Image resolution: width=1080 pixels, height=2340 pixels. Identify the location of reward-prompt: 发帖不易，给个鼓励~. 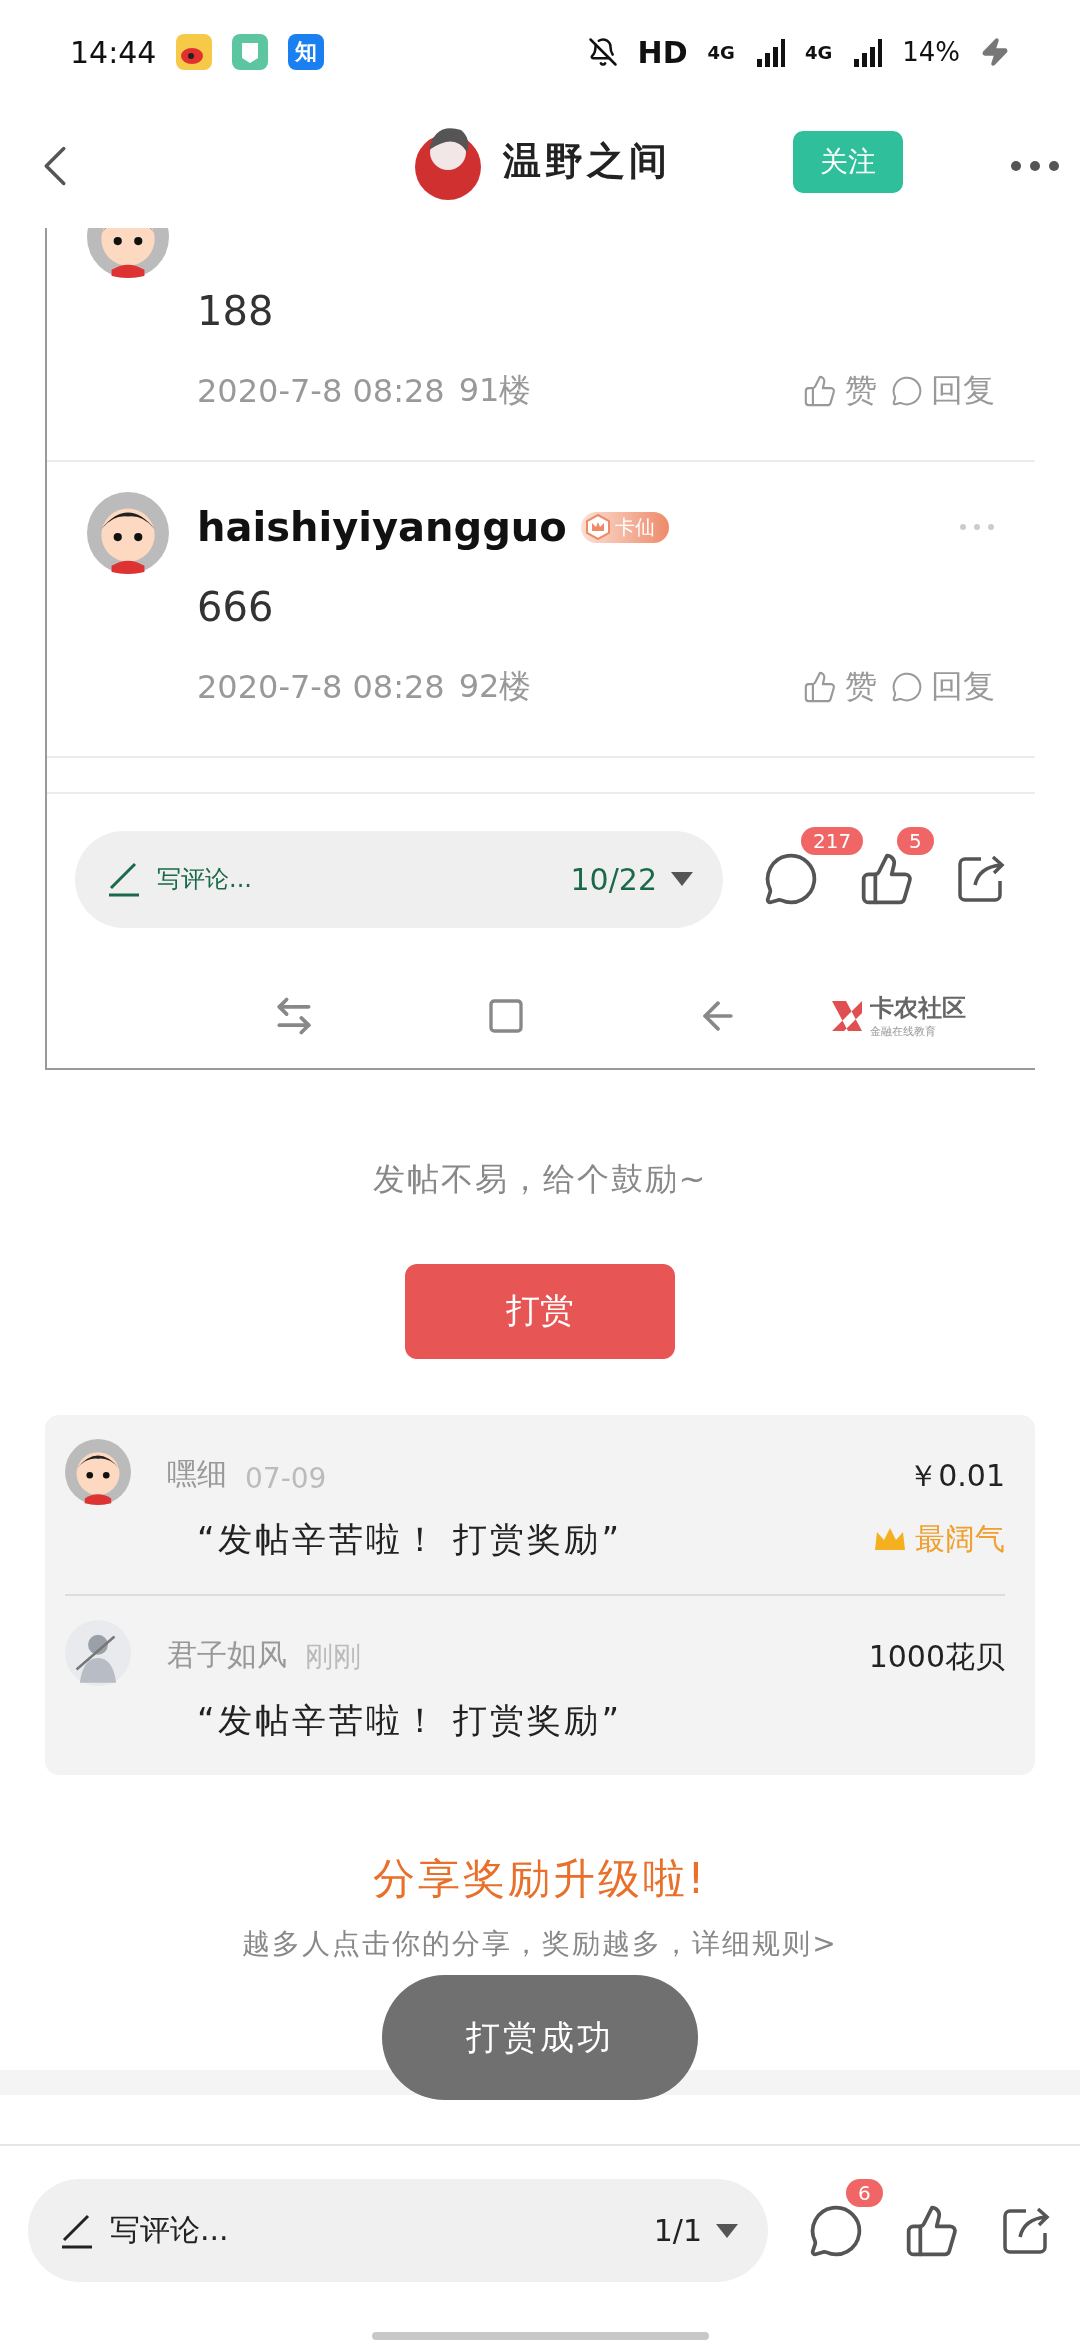
(540, 1179).